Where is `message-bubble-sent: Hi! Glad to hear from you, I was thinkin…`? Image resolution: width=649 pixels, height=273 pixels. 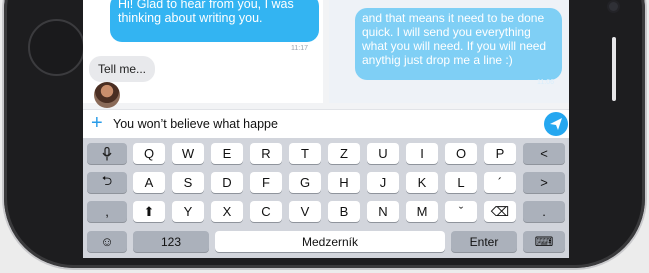 message-bubble-sent: Hi! Glad to hear from you, I was thinkin… is located at coordinates (214, 21).